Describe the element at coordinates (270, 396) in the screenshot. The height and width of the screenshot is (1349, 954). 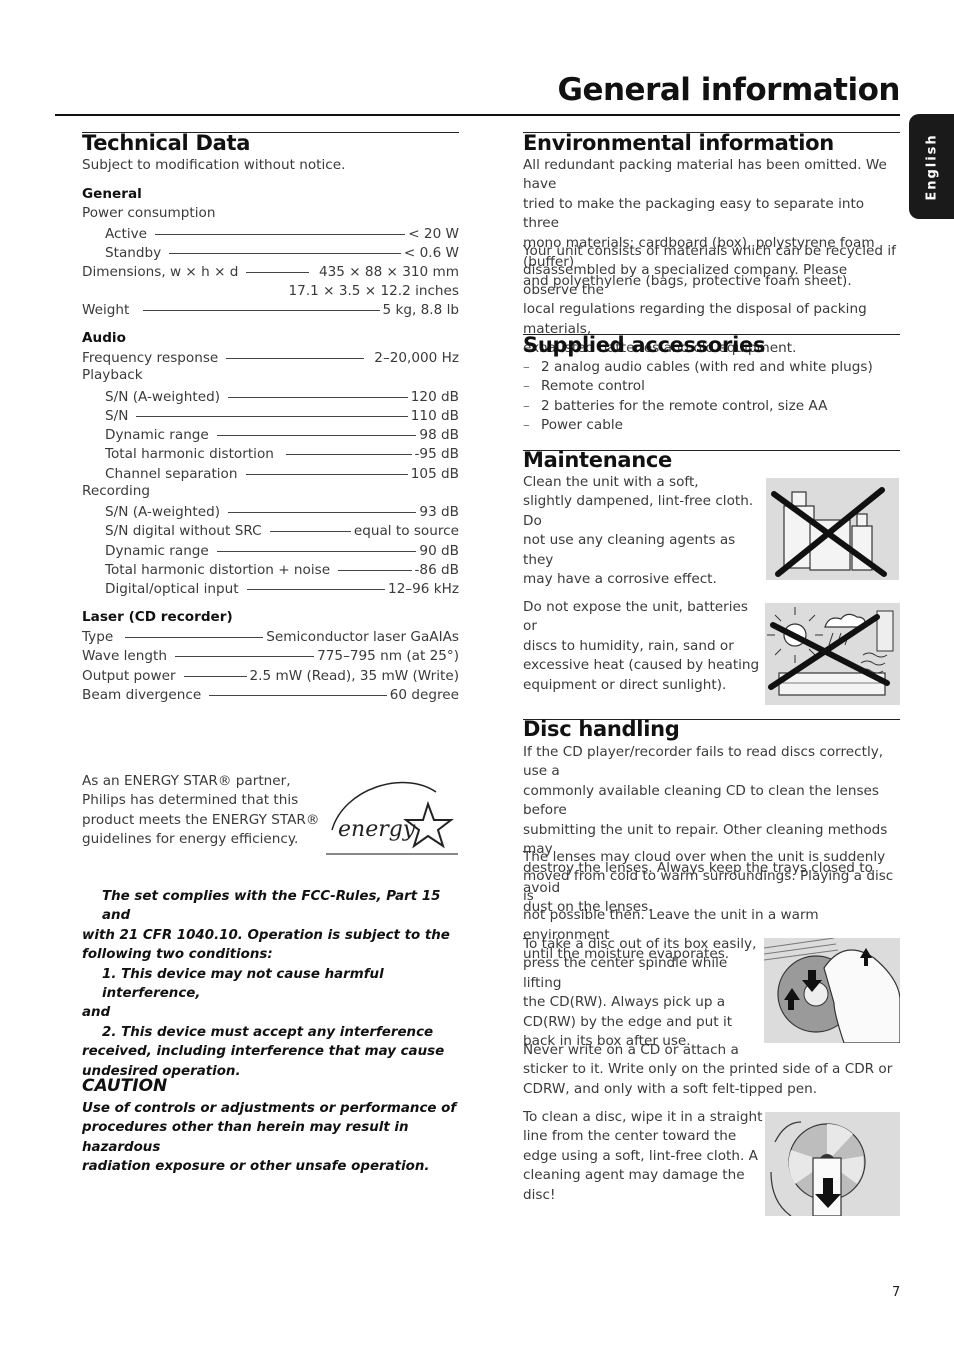
I see `spec-row: S/N (A-weighted) 120 dB` at that location.